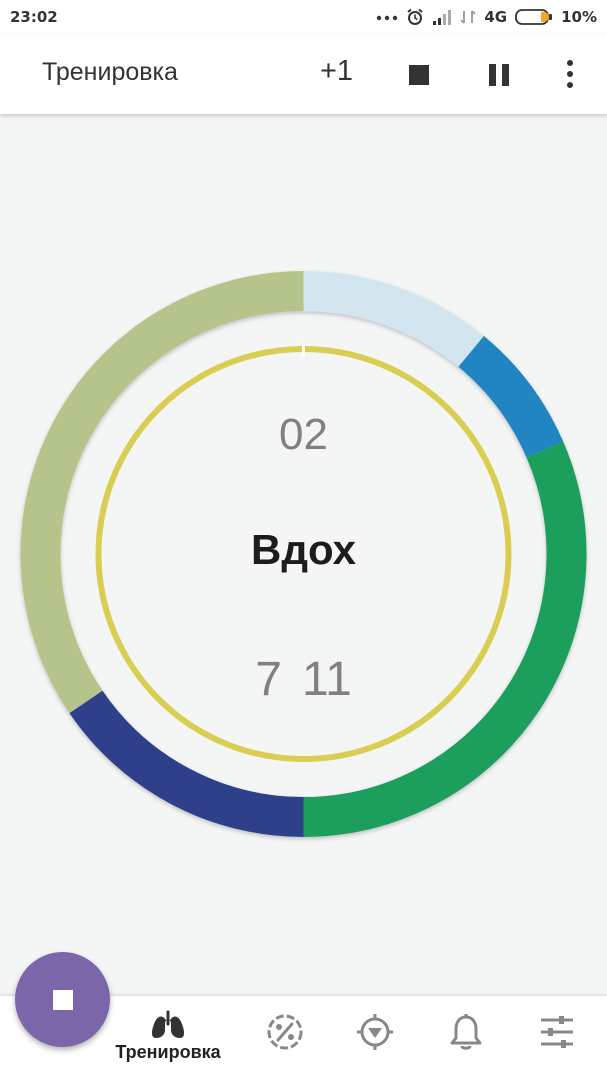  What do you see at coordinates (557, 1032) in the screenshot?
I see `sliders-icon` at bounding box center [557, 1032].